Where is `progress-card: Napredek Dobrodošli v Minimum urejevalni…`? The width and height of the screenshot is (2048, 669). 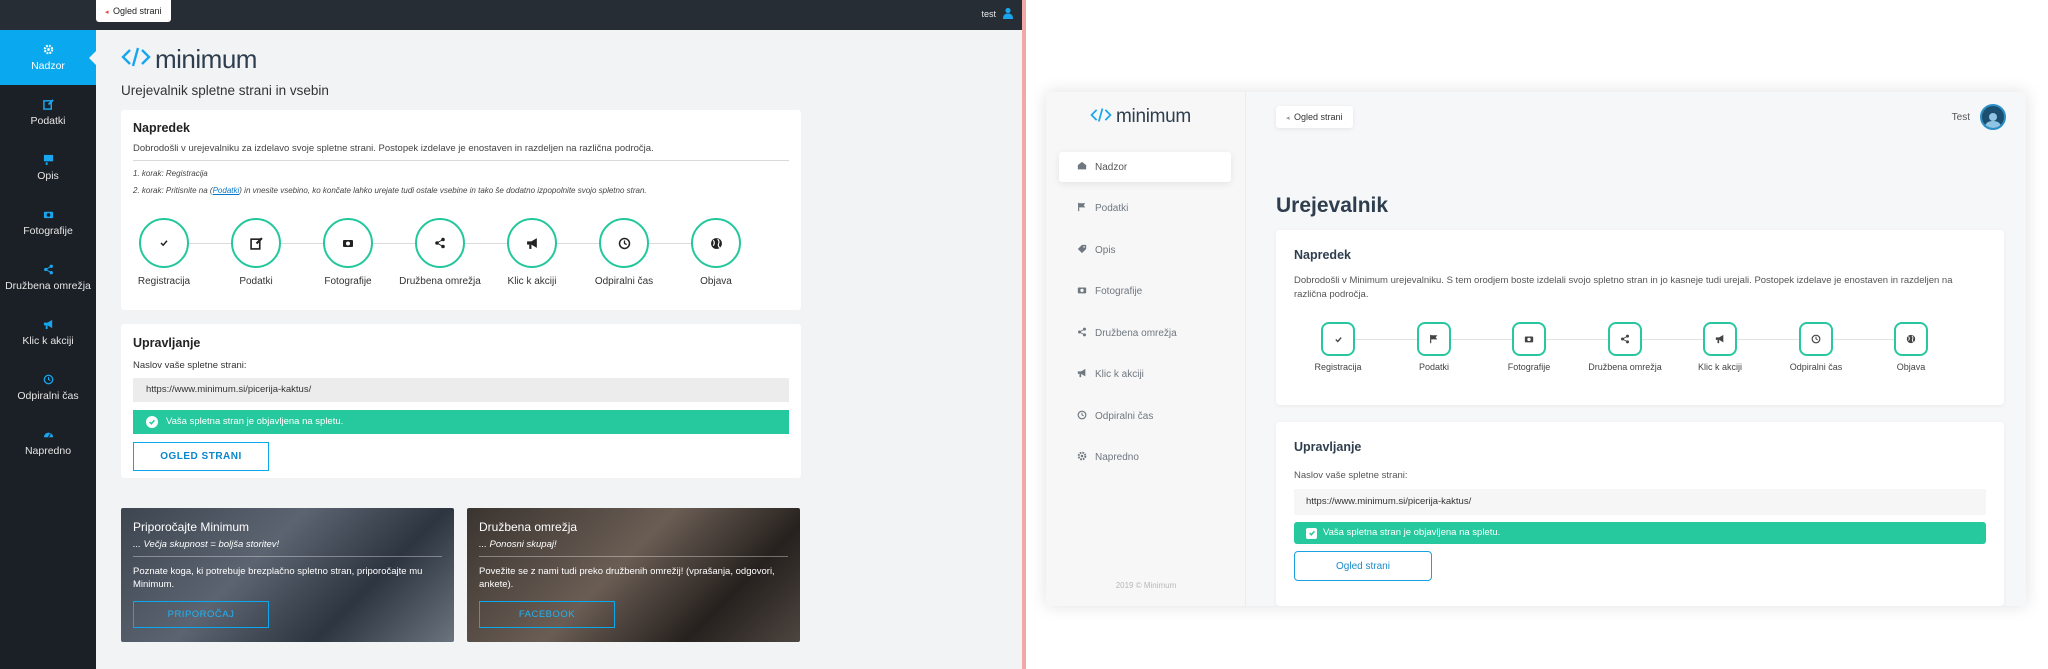
progress-card: Napredek Dobrodošli v Minimum urejevalni… is located at coordinates (1640, 317).